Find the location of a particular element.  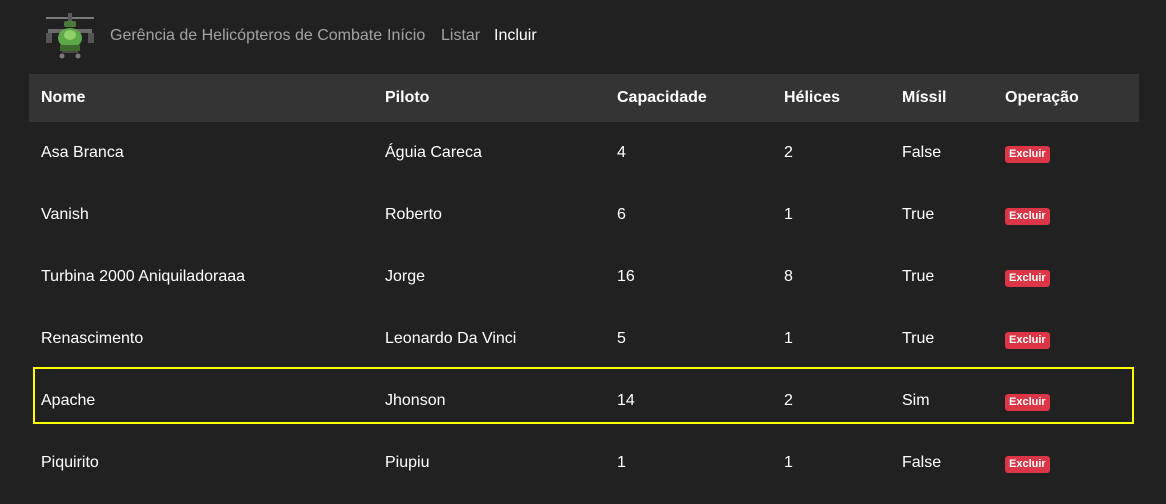

cell-capacidade: 1 is located at coordinates (621, 462).